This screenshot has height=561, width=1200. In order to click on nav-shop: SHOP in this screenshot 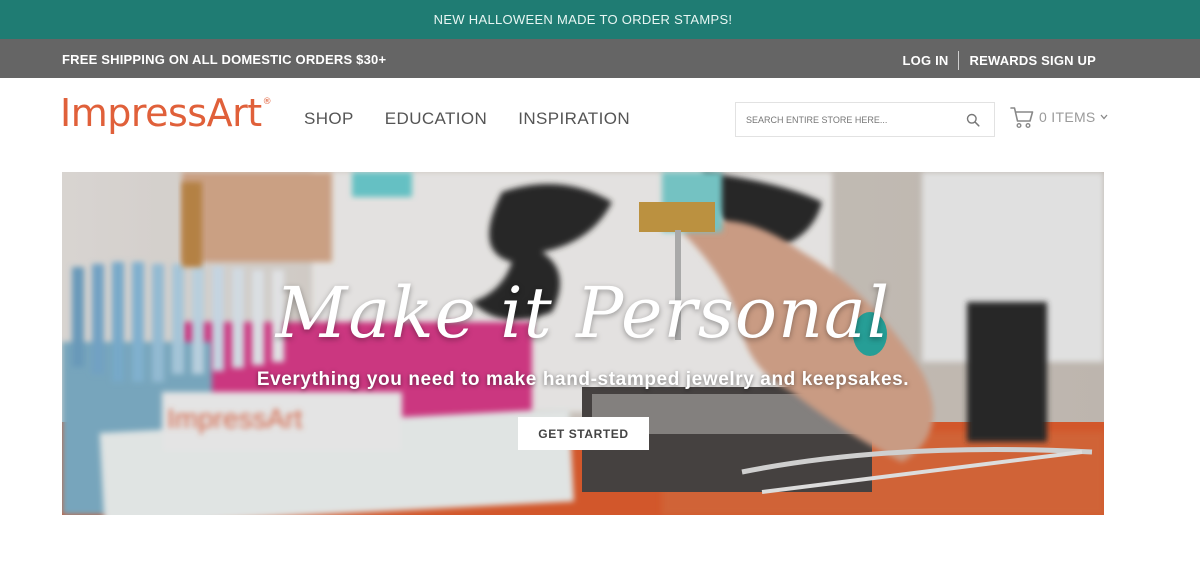, I will do `click(329, 119)`.